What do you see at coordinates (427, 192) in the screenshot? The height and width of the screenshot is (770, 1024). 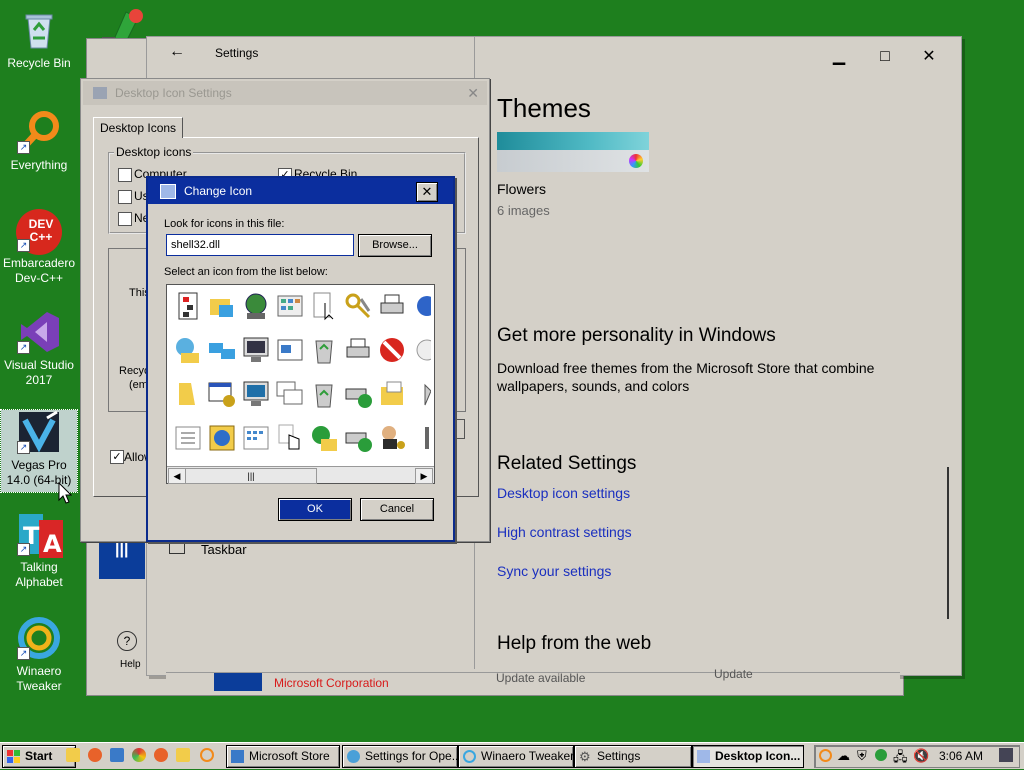 I see `close-dialog-button: ✕` at bounding box center [427, 192].